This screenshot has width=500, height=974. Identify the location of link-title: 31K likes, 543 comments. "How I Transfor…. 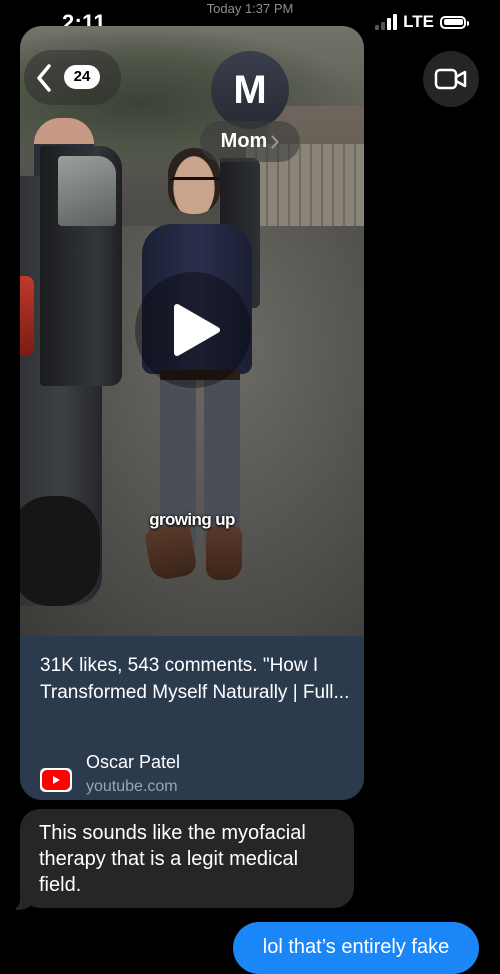
(195, 679).